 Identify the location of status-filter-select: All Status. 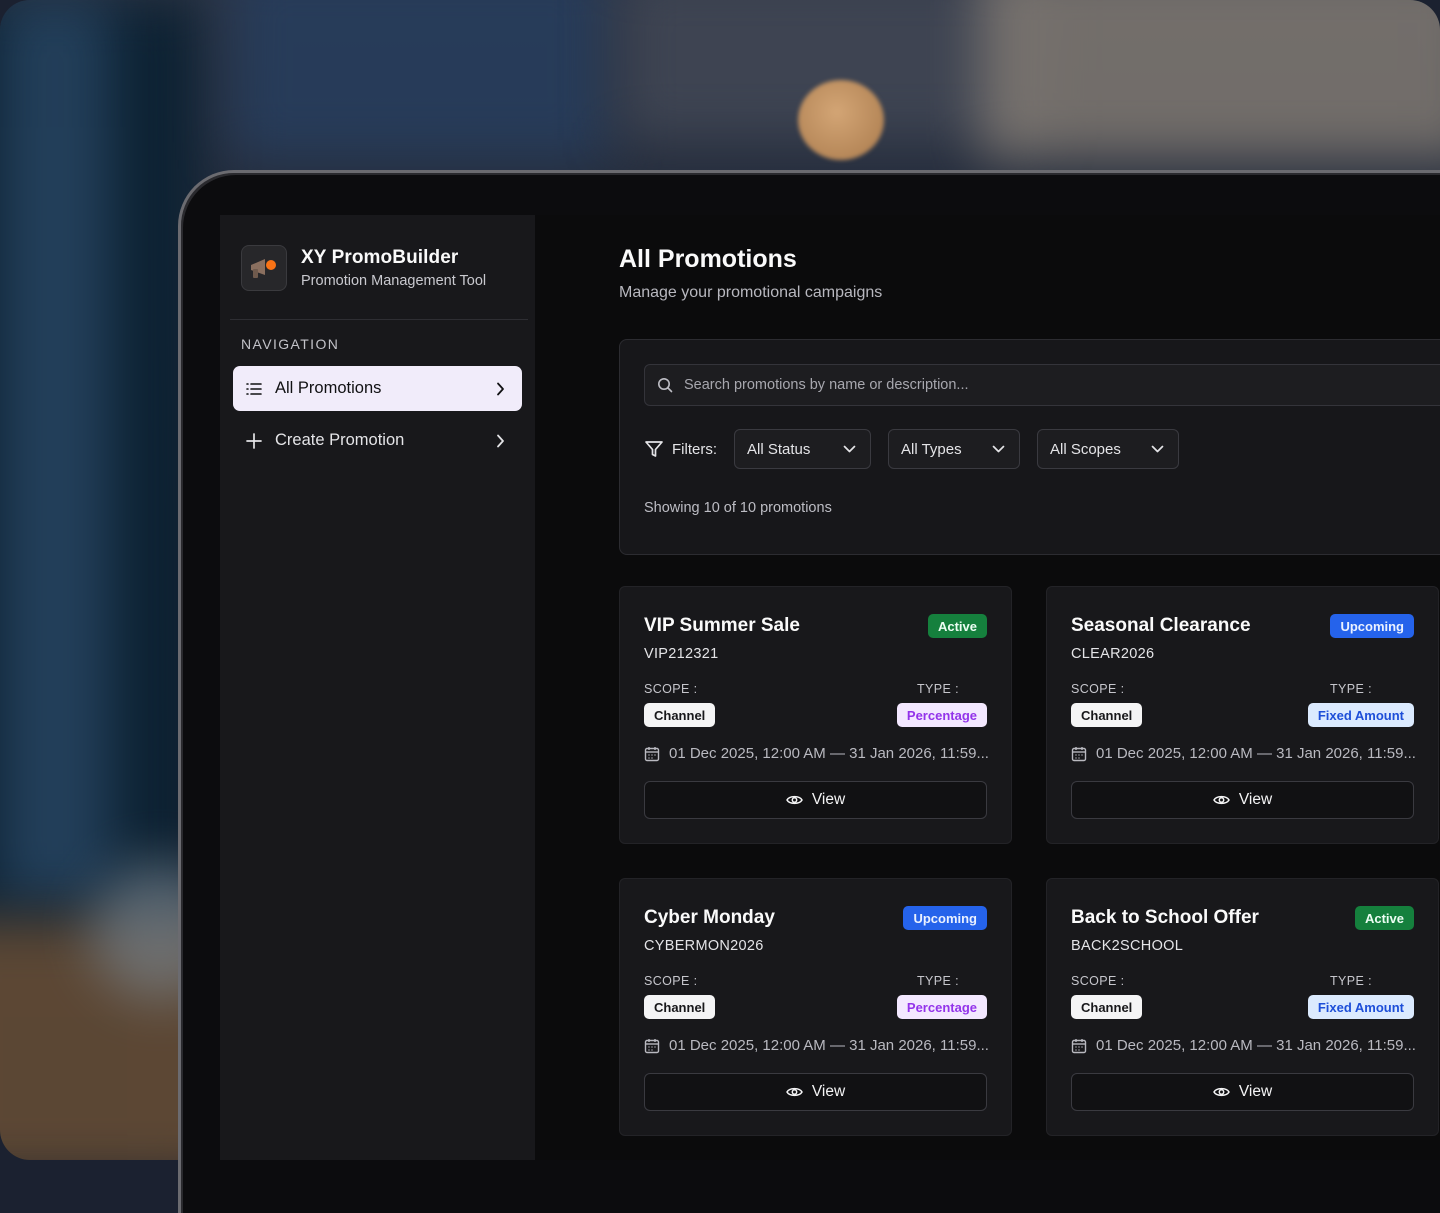
(802, 449).